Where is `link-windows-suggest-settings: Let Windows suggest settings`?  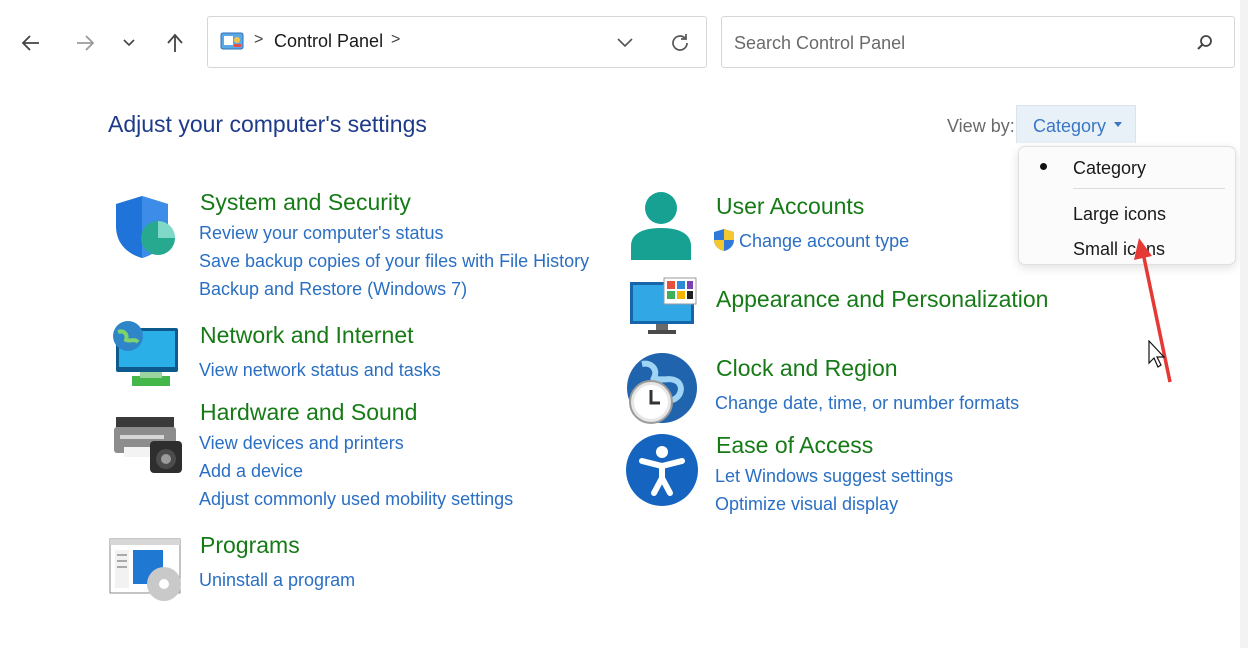
link-windows-suggest-settings: Let Windows suggest settings is located at coordinates (834, 476).